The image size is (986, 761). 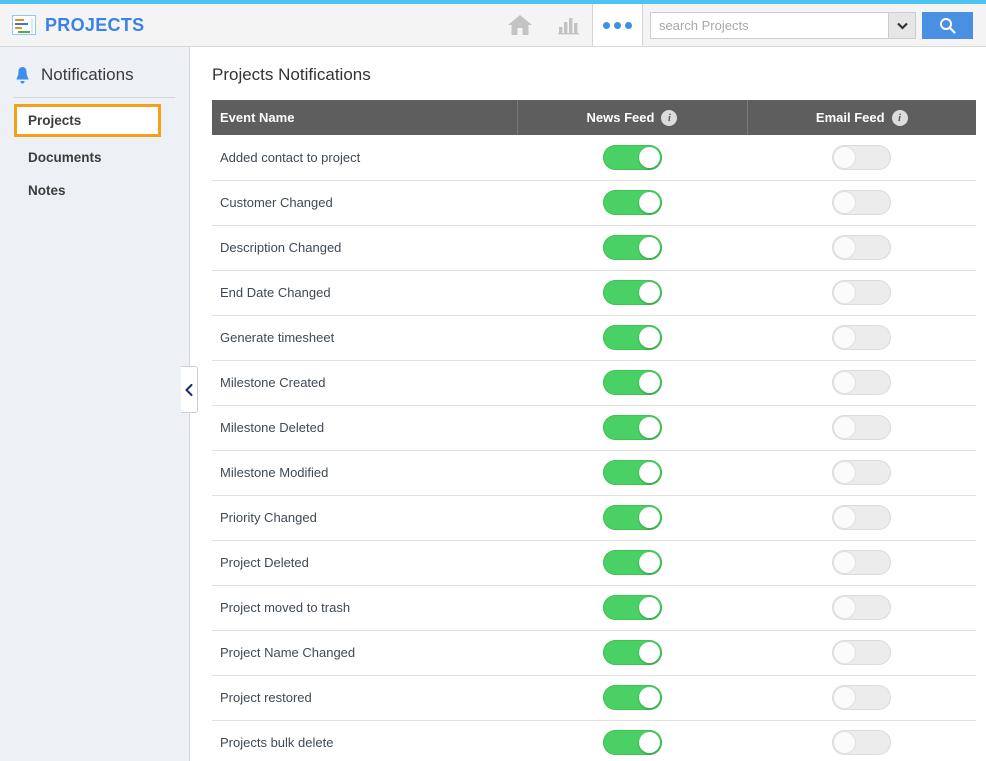 I want to click on sidebar-divider, so click(x=94, y=97).